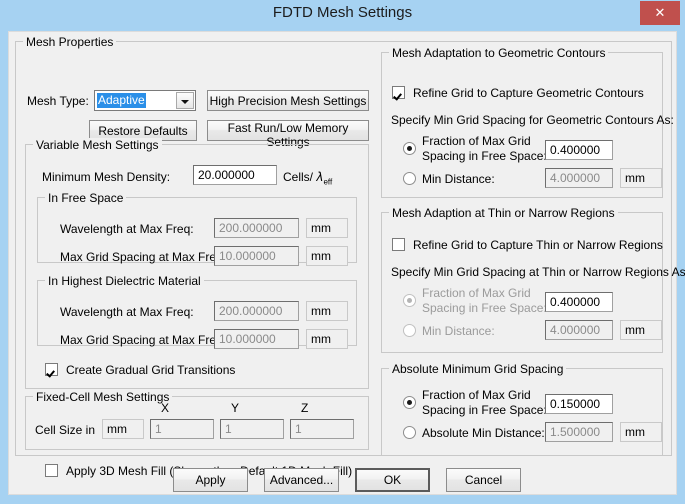  Describe the element at coordinates (483, 480) in the screenshot. I see `cancel-button: Cancel` at that location.